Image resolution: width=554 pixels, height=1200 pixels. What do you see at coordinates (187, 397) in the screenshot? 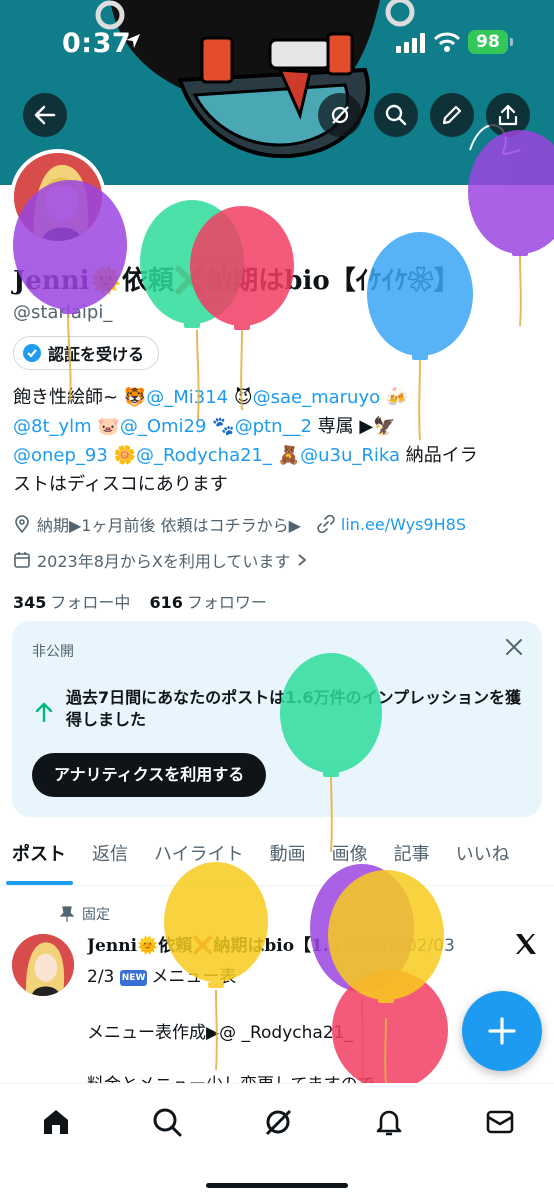
I see `bio-mention: @_Mi314` at bounding box center [187, 397].